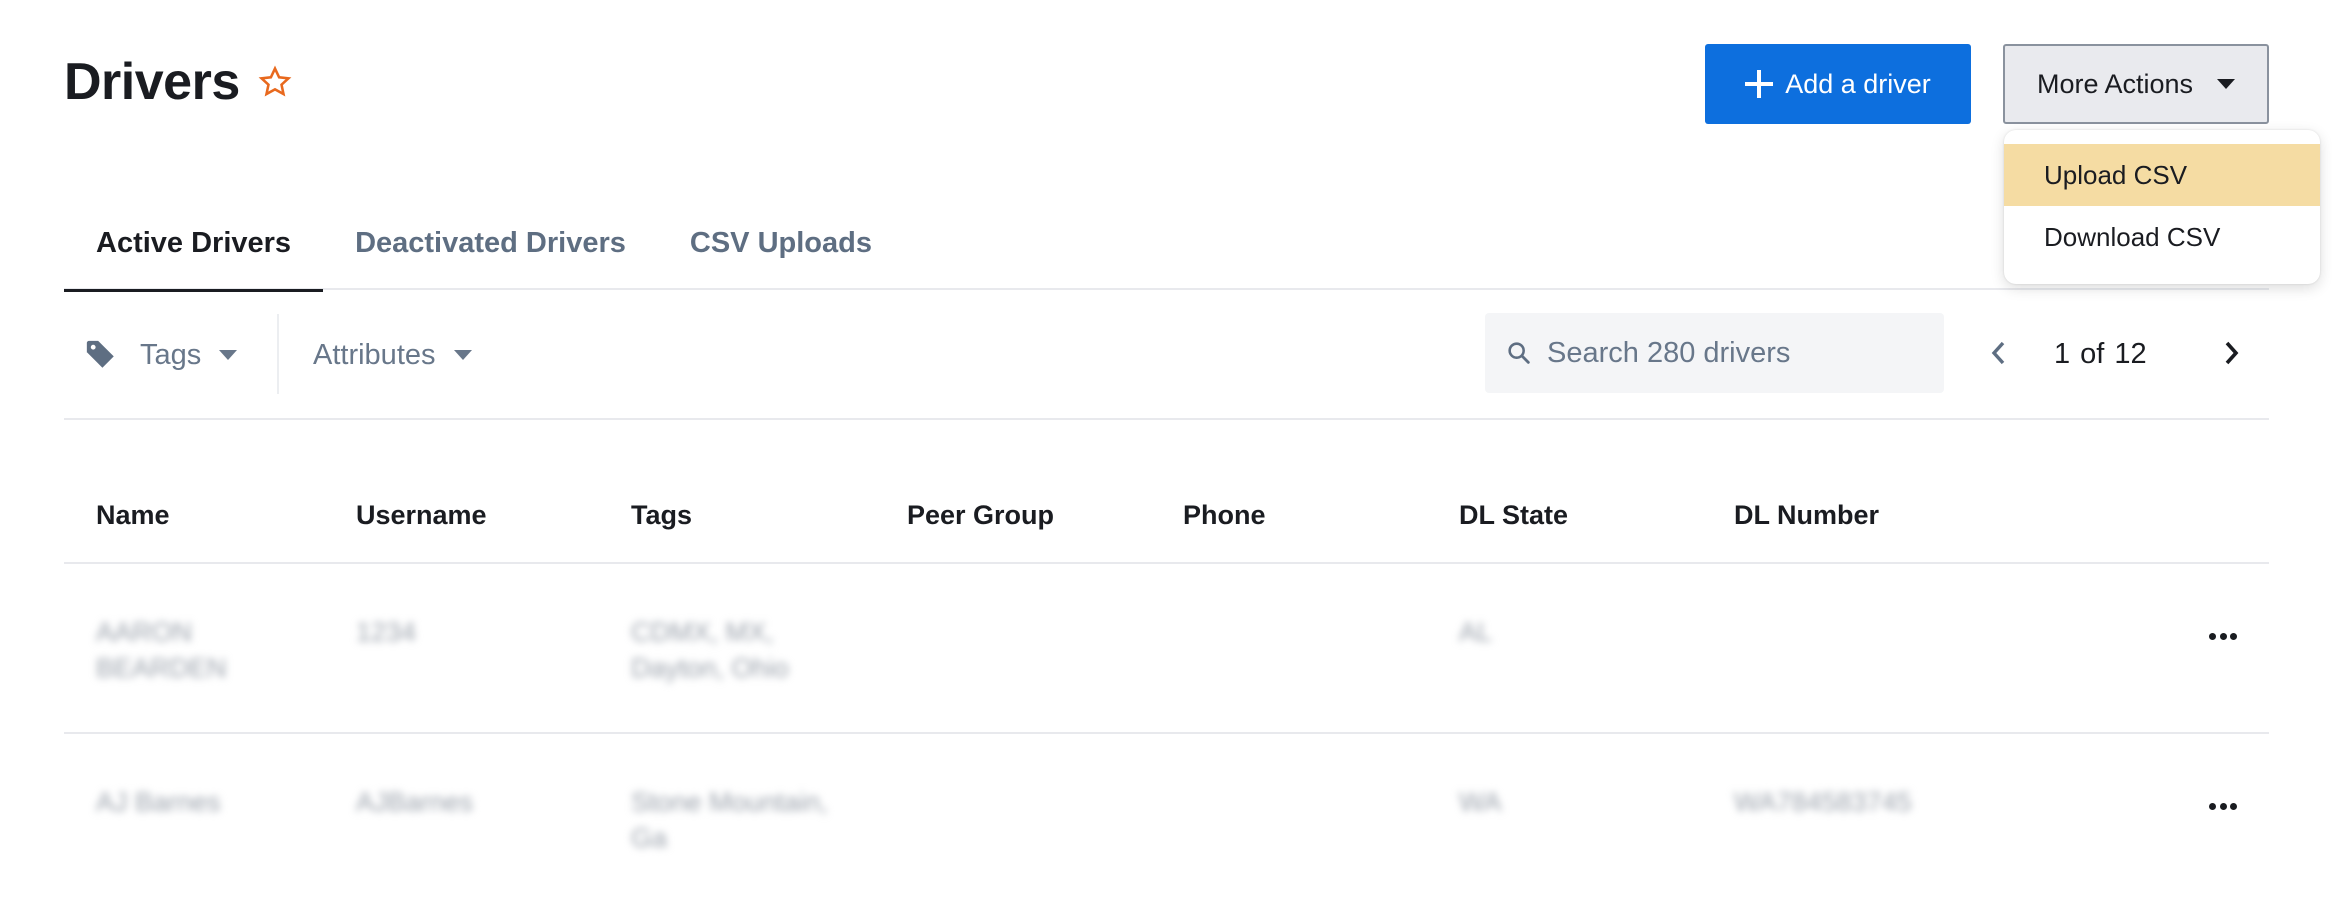  Describe the element at coordinates (2062, 353) in the screenshot. I see `current-page: 1` at that location.